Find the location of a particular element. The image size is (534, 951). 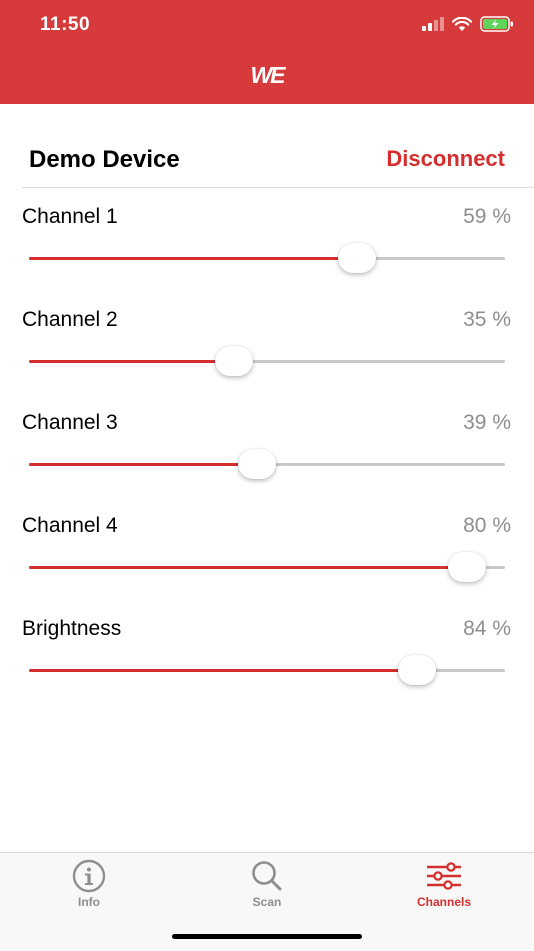

channel-value: 39 % is located at coordinates (487, 422).